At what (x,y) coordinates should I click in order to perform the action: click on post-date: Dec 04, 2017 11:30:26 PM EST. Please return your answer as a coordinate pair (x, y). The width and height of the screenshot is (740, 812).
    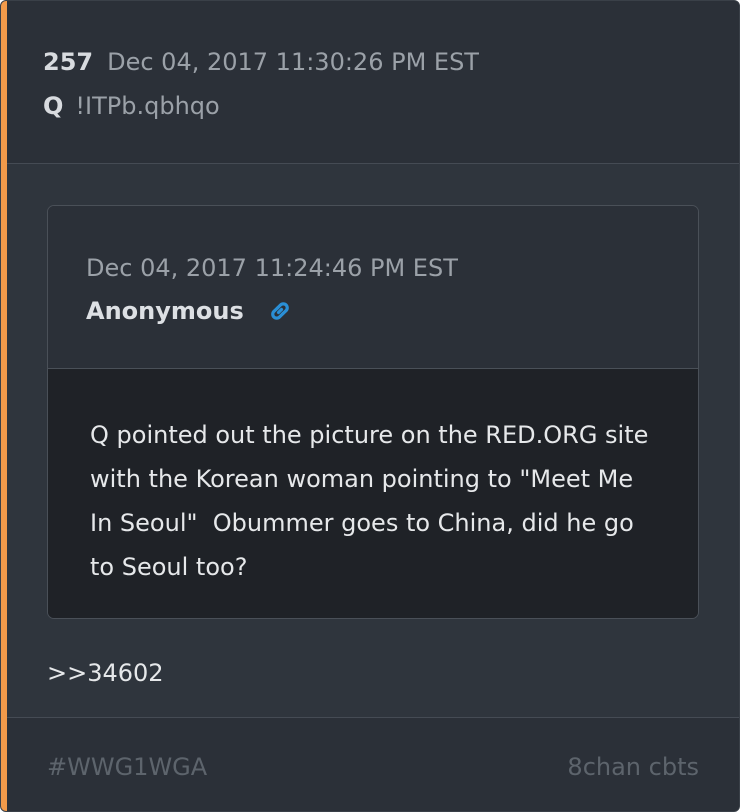
    Looking at the image, I should click on (293, 62).